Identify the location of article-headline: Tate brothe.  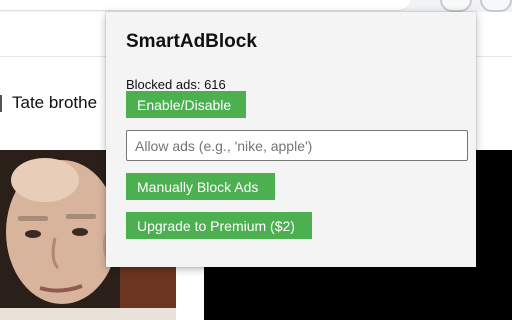
(48, 103).